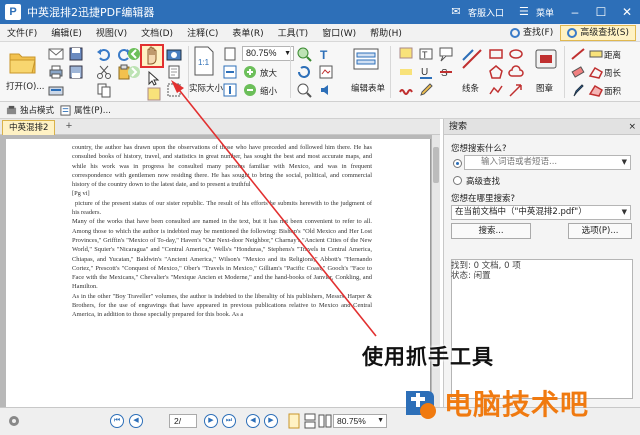 This screenshot has height=435, width=640. What do you see at coordinates (268, 73) in the screenshot?
I see `zoom-in-label: 放大` at bounding box center [268, 73].